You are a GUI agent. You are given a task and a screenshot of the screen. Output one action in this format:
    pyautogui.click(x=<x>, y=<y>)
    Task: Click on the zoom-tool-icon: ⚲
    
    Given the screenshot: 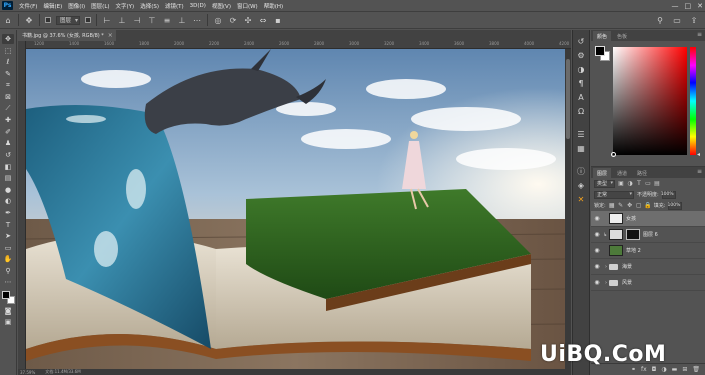 What is the action you would take?
    pyautogui.click(x=8, y=271)
    